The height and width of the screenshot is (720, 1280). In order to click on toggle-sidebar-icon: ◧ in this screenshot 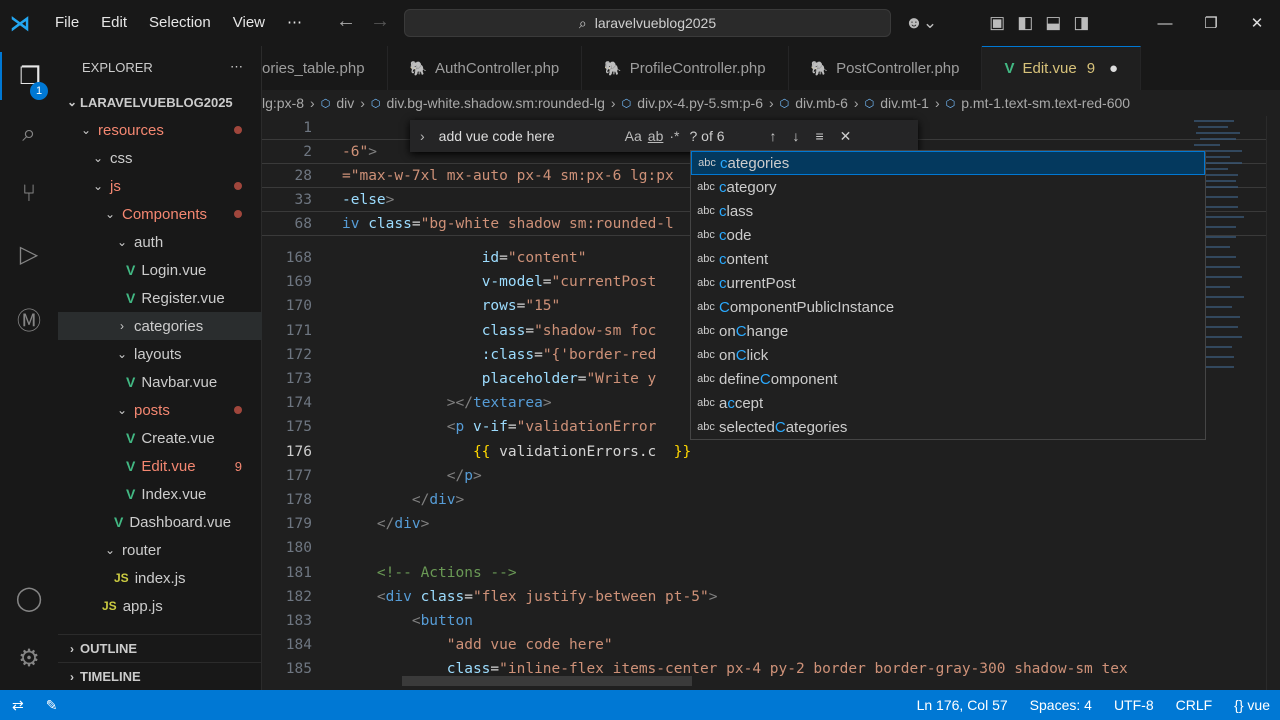, I will do `click(1025, 23)`.